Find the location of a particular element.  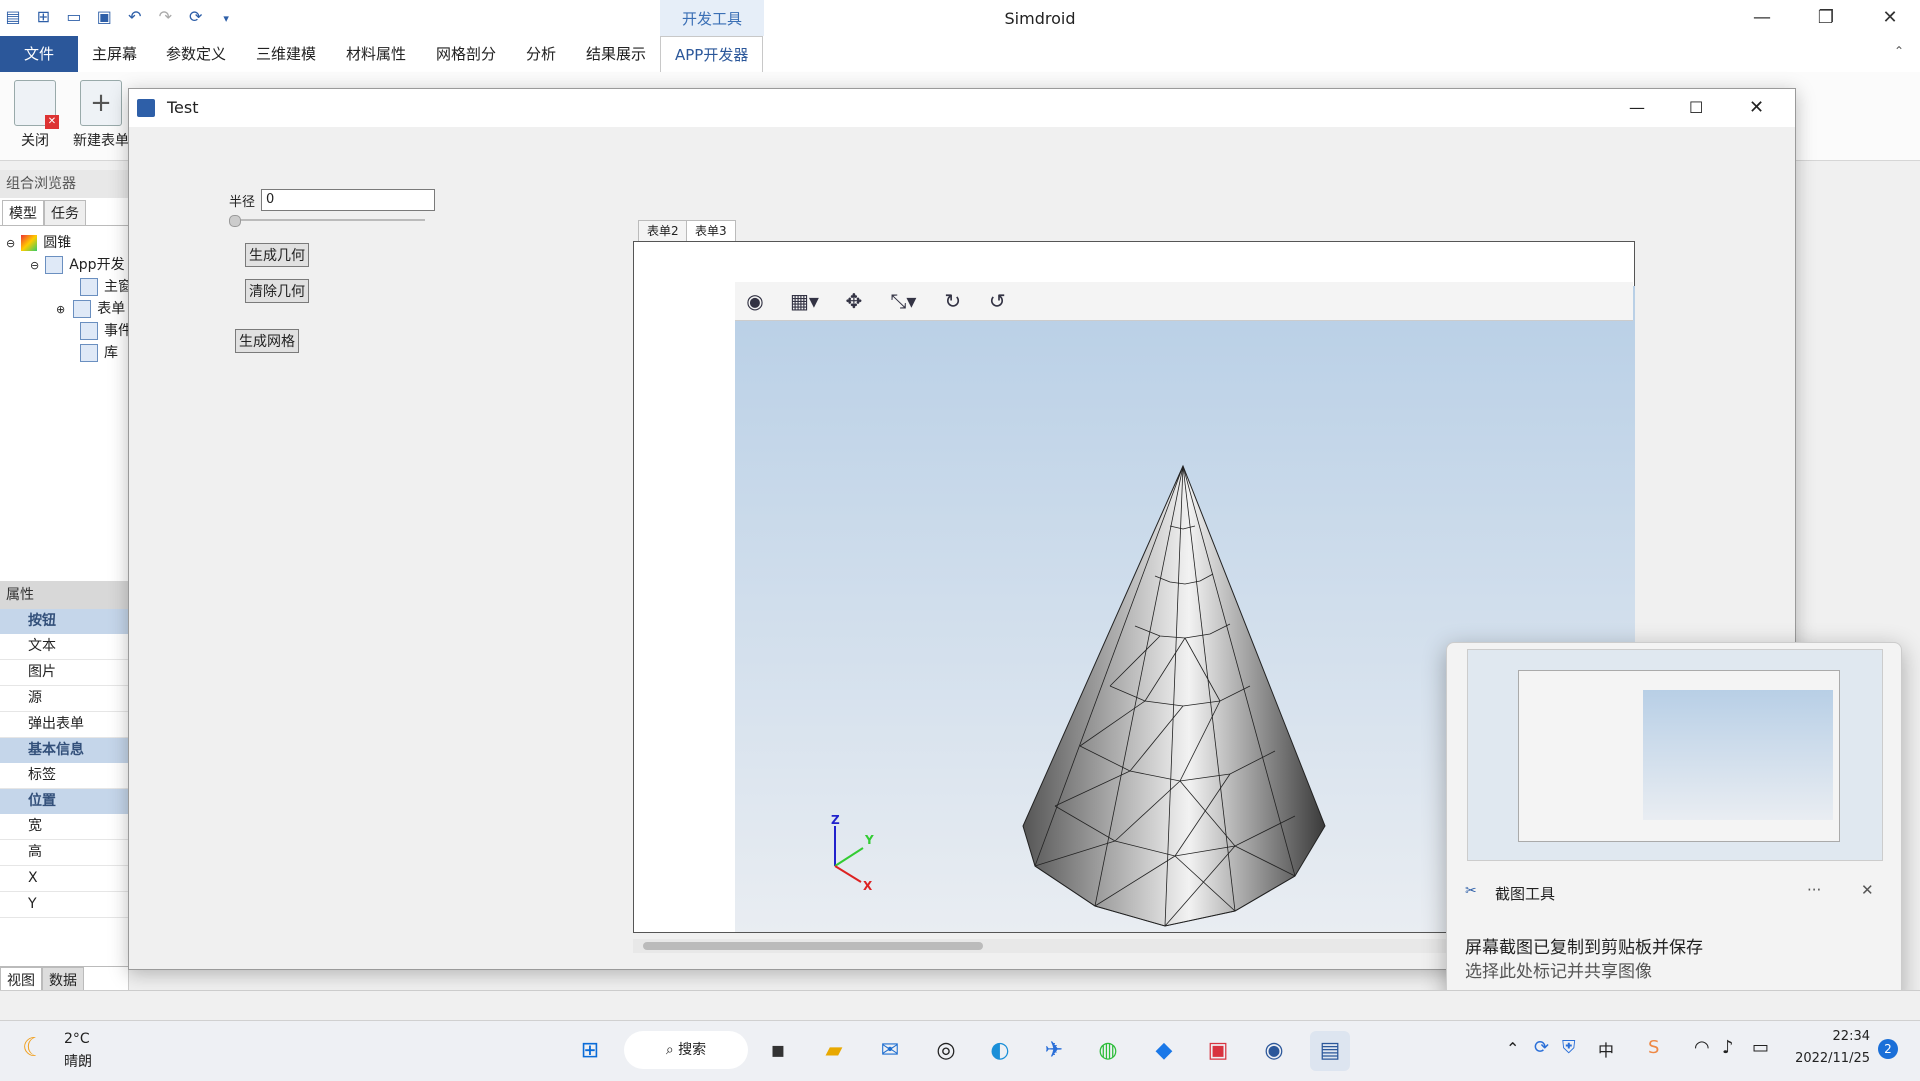

simdroid-alt-icon: ◉ is located at coordinates (1274, 1051).